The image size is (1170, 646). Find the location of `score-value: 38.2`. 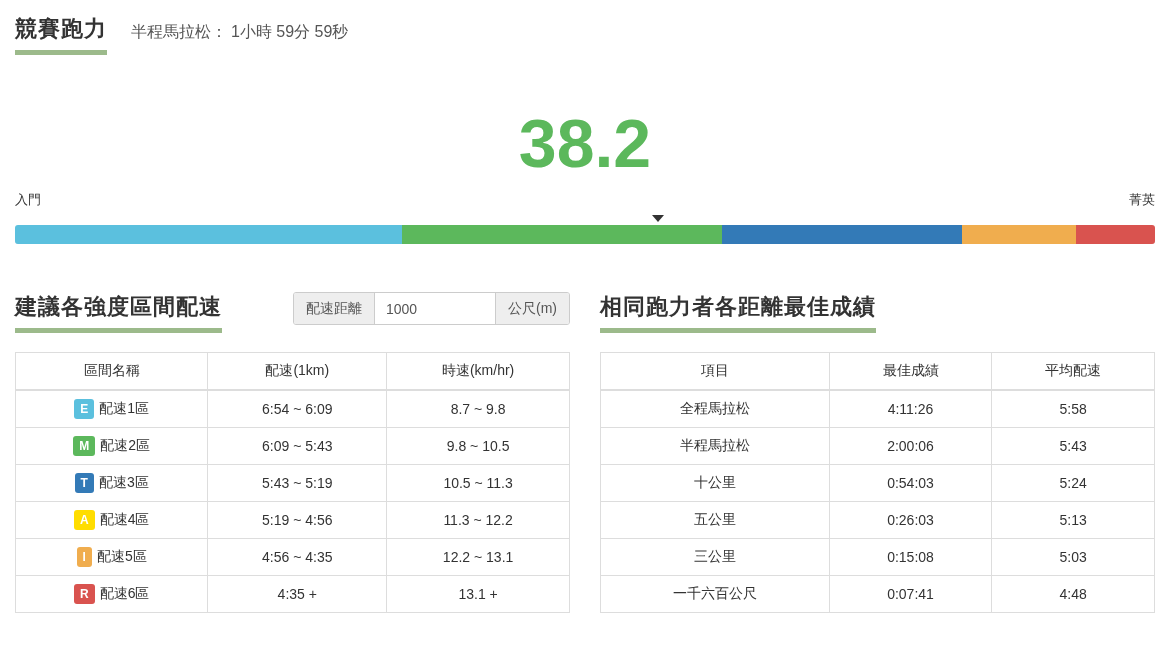

score-value: 38.2 is located at coordinates (585, 143).